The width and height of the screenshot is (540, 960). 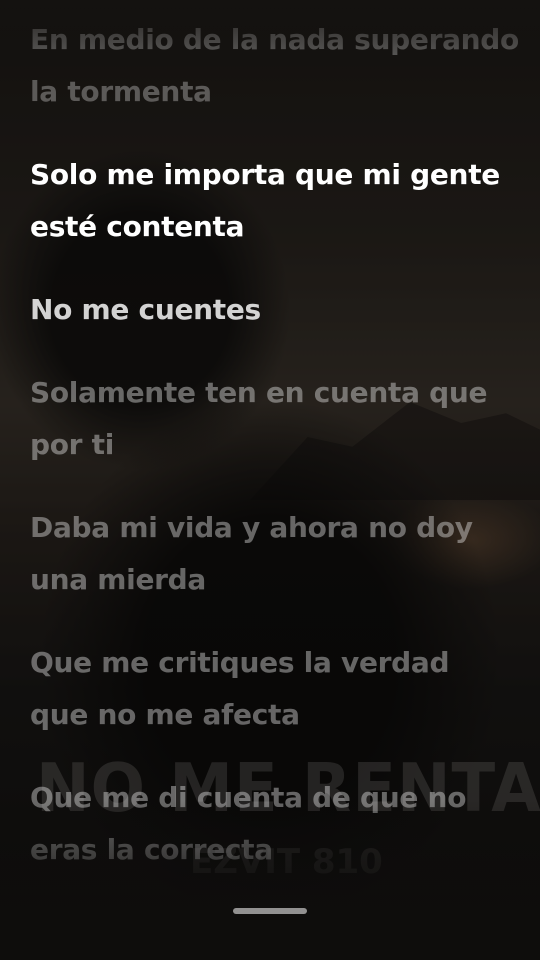 I want to click on home-indicator-bar, so click(x=270, y=911).